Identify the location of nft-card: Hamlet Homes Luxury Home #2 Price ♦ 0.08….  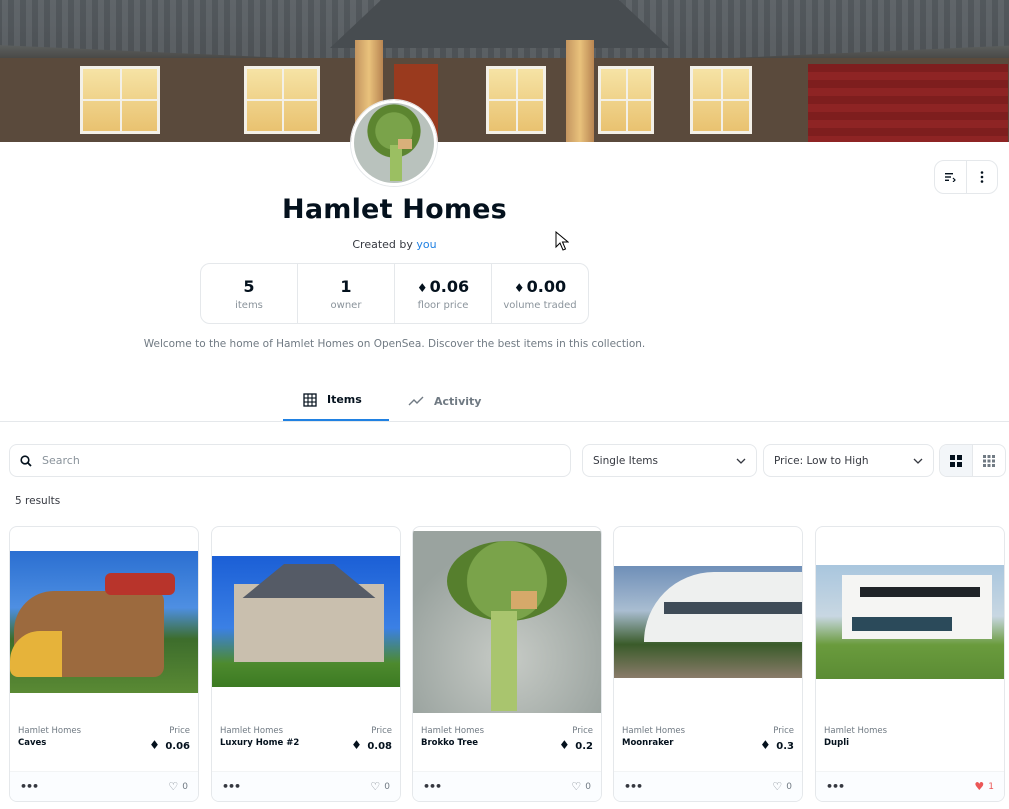
(306, 664).